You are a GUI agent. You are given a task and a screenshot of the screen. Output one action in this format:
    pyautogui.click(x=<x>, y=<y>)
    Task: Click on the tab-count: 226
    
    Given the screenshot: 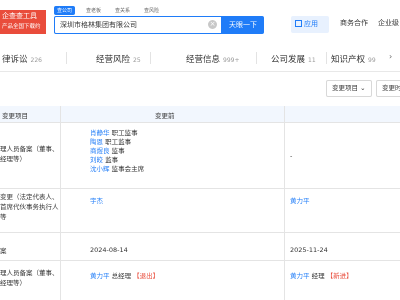 What is the action you would take?
    pyautogui.click(x=36, y=60)
    